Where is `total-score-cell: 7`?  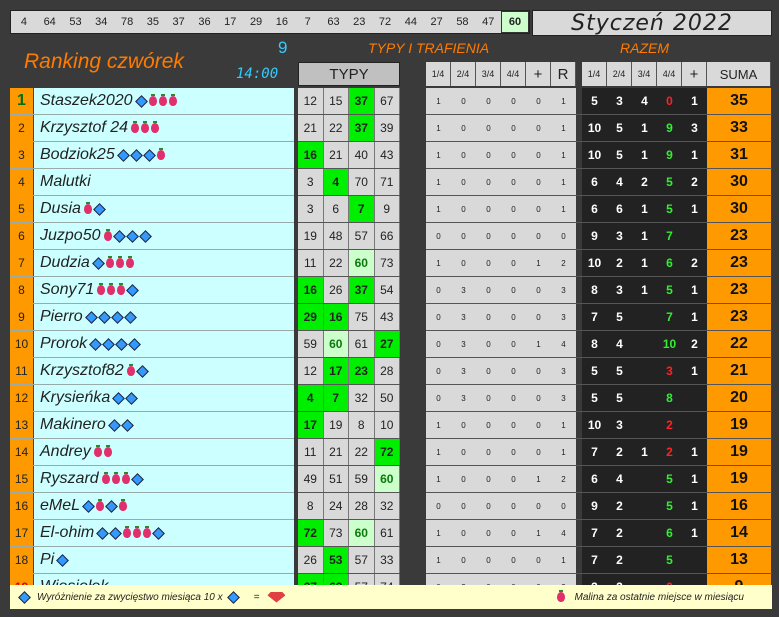 total-score-cell: 7 is located at coordinates (594, 560).